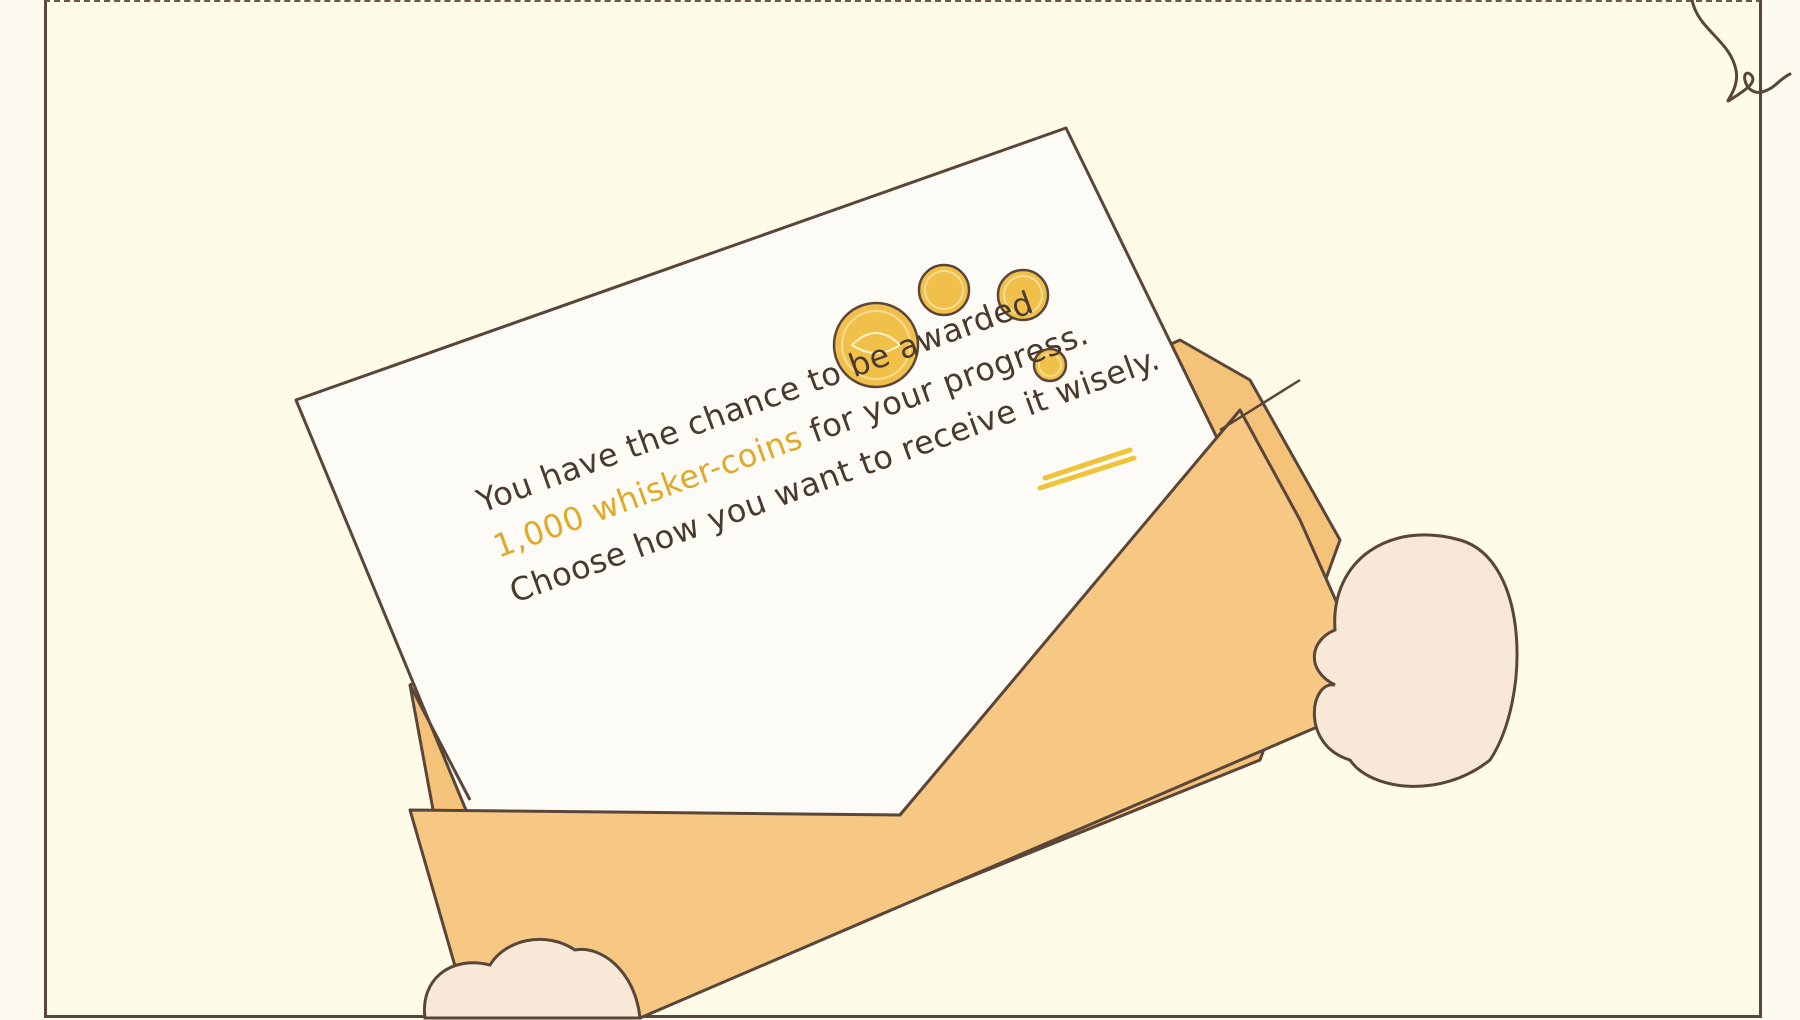 The height and width of the screenshot is (1020, 1800). I want to click on curl-decoration-icon, so click(1741, 51).